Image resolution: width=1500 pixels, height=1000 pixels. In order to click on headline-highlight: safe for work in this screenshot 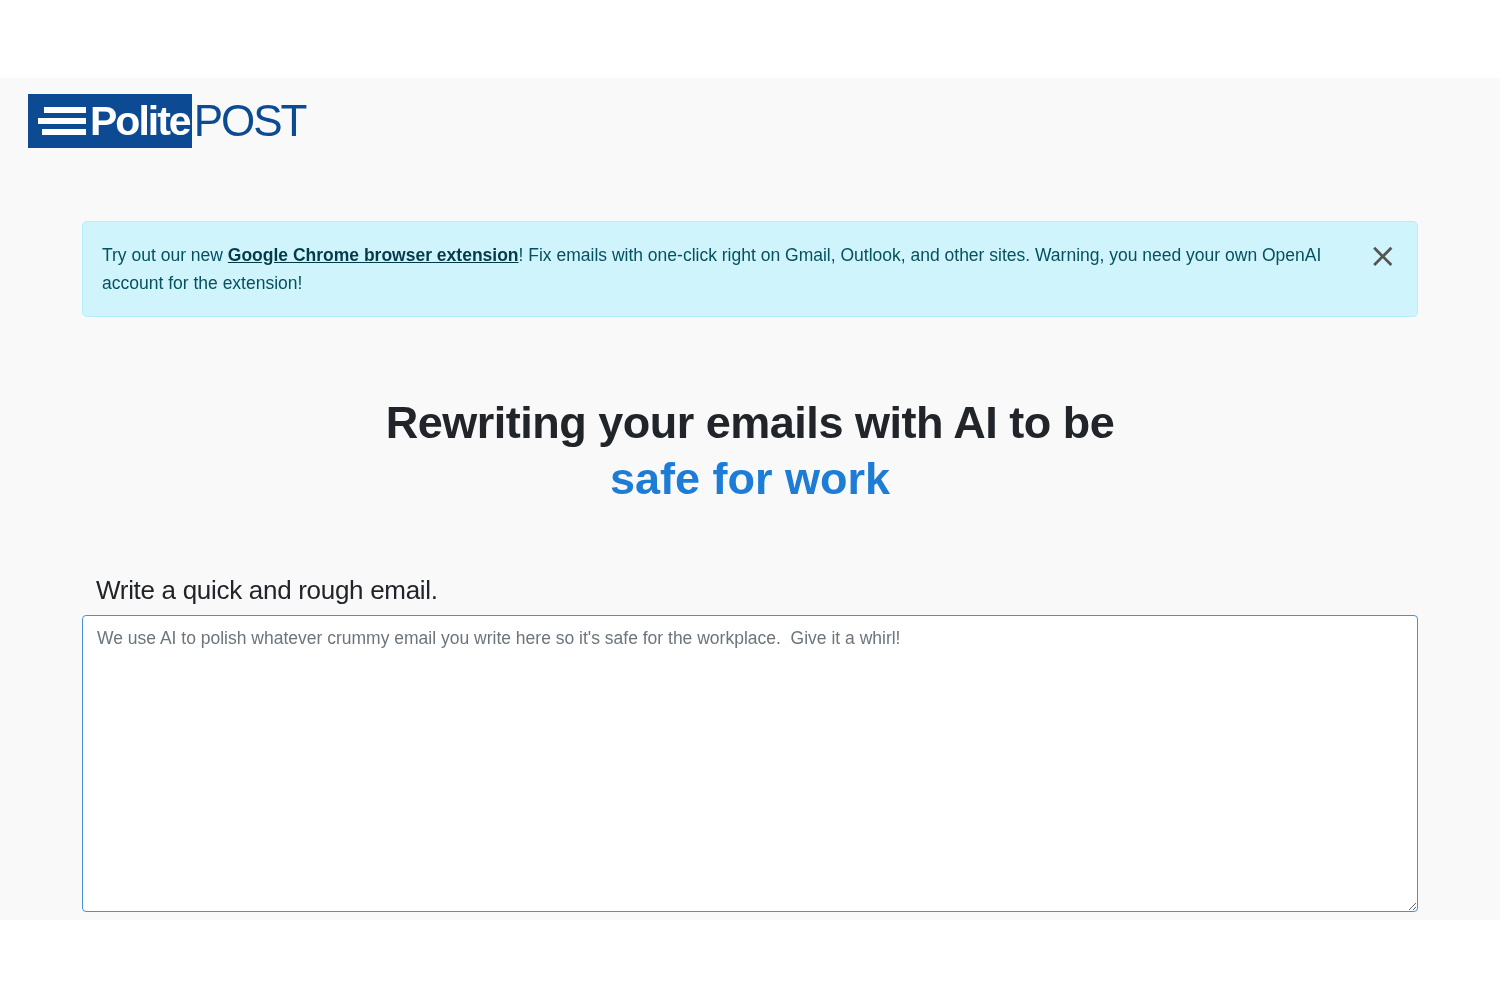, I will do `click(750, 479)`.